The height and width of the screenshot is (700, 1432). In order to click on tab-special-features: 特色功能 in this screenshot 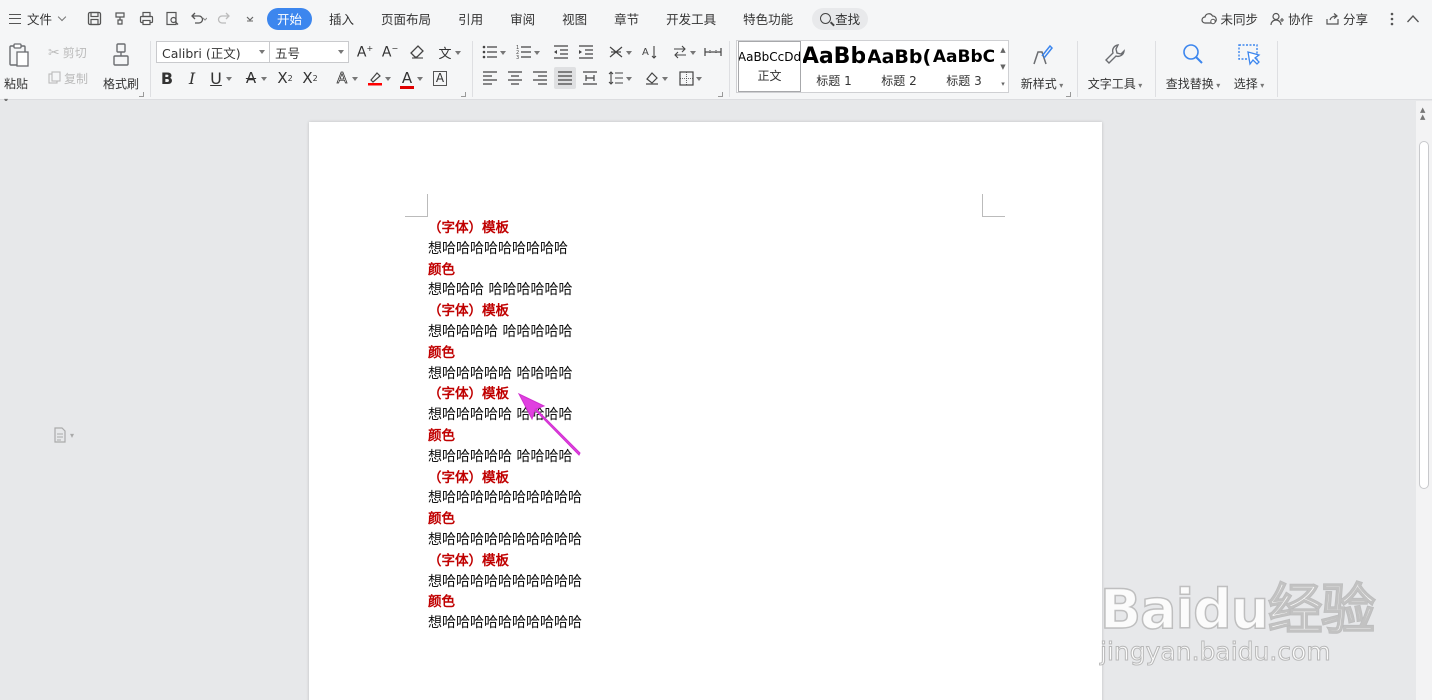, I will do `click(768, 19)`.